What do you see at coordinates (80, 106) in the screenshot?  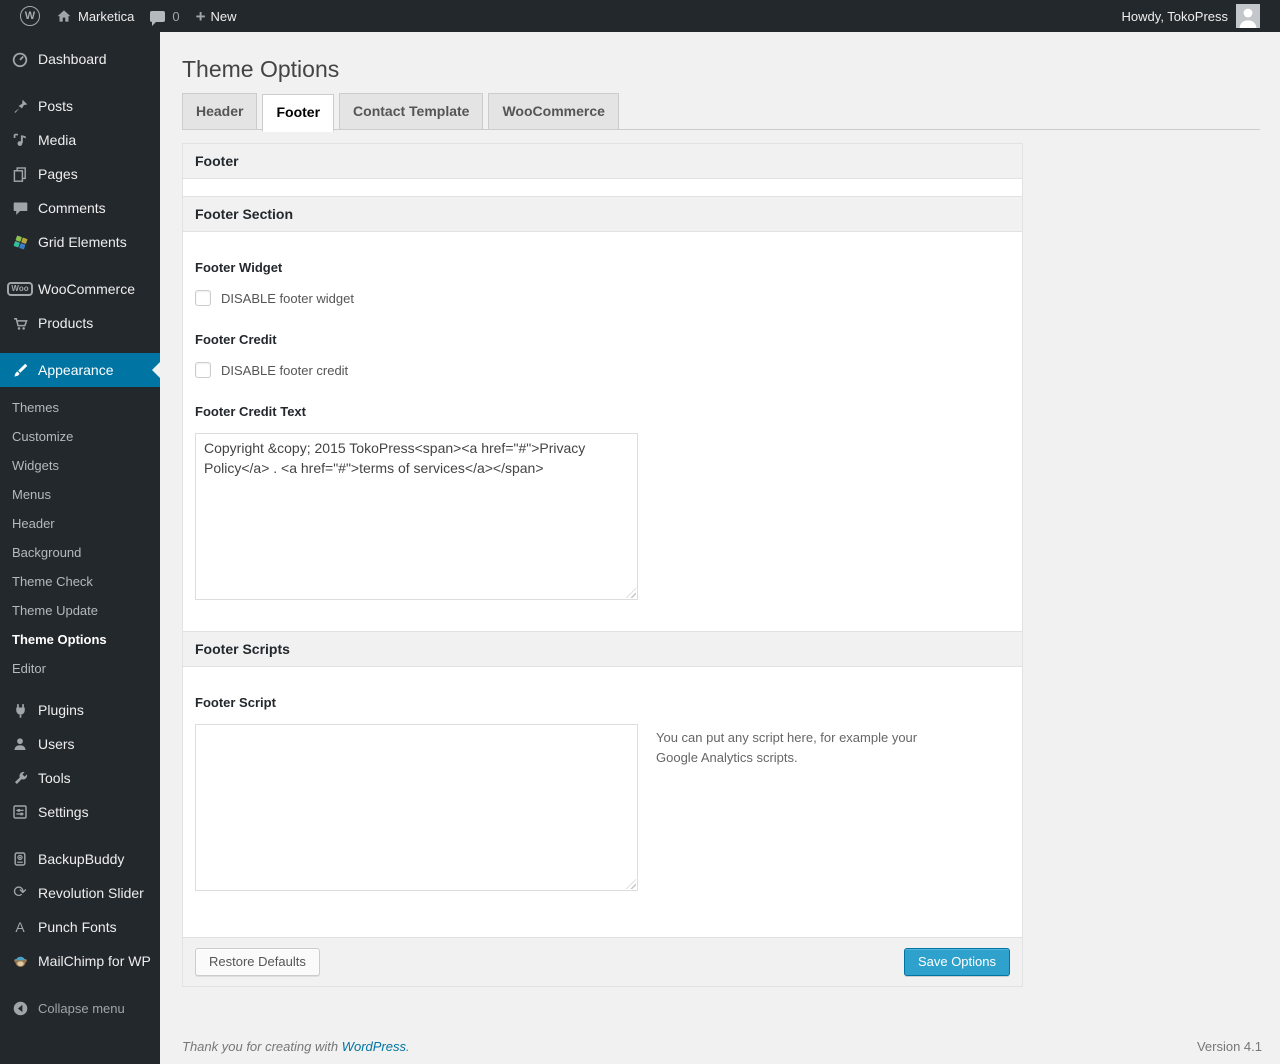 I see `sidebar-item-posts: Posts` at bounding box center [80, 106].